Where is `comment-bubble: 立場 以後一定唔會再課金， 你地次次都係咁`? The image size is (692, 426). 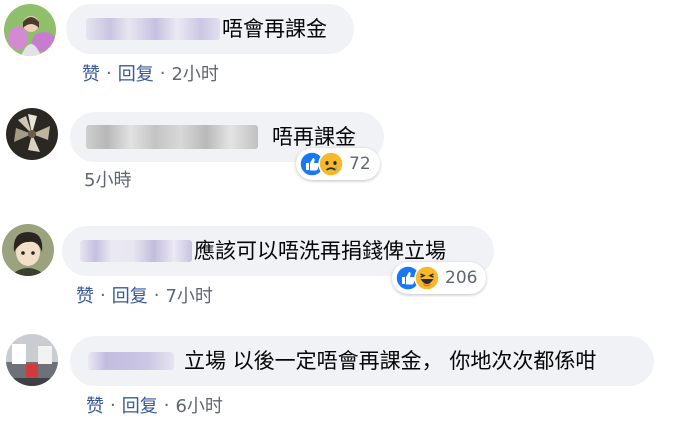 comment-bubble: 立場 以後一定唔會再課金， 你地次次都係咁 is located at coordinates (362, 361).